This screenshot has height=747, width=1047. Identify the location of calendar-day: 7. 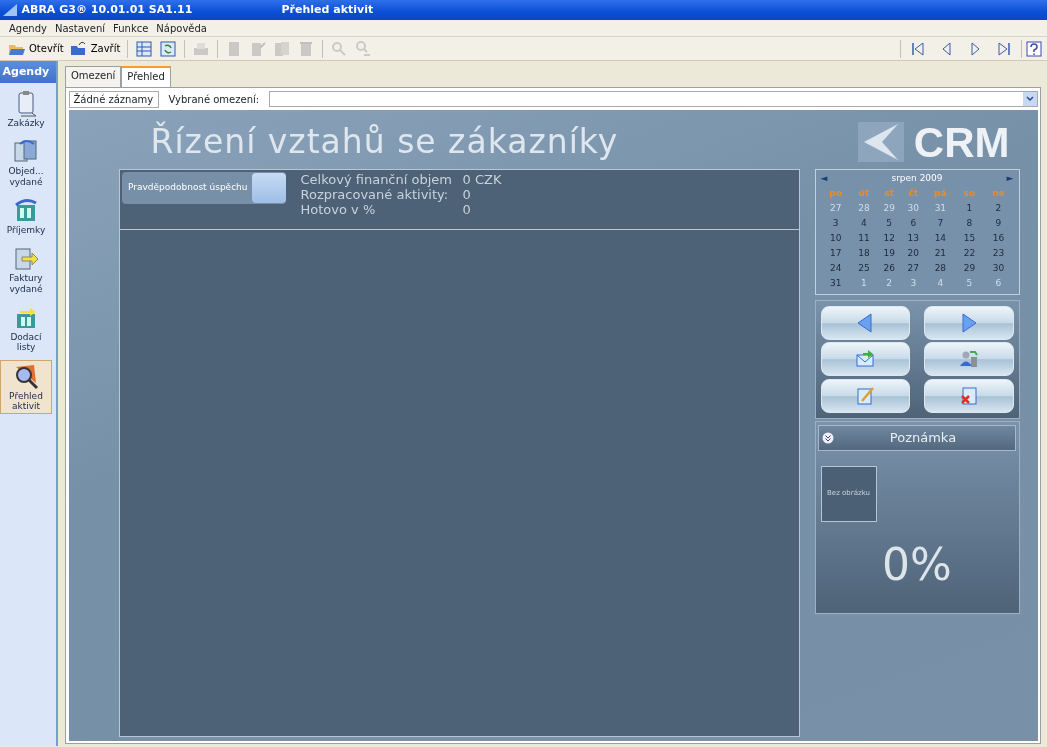
(940, 223).